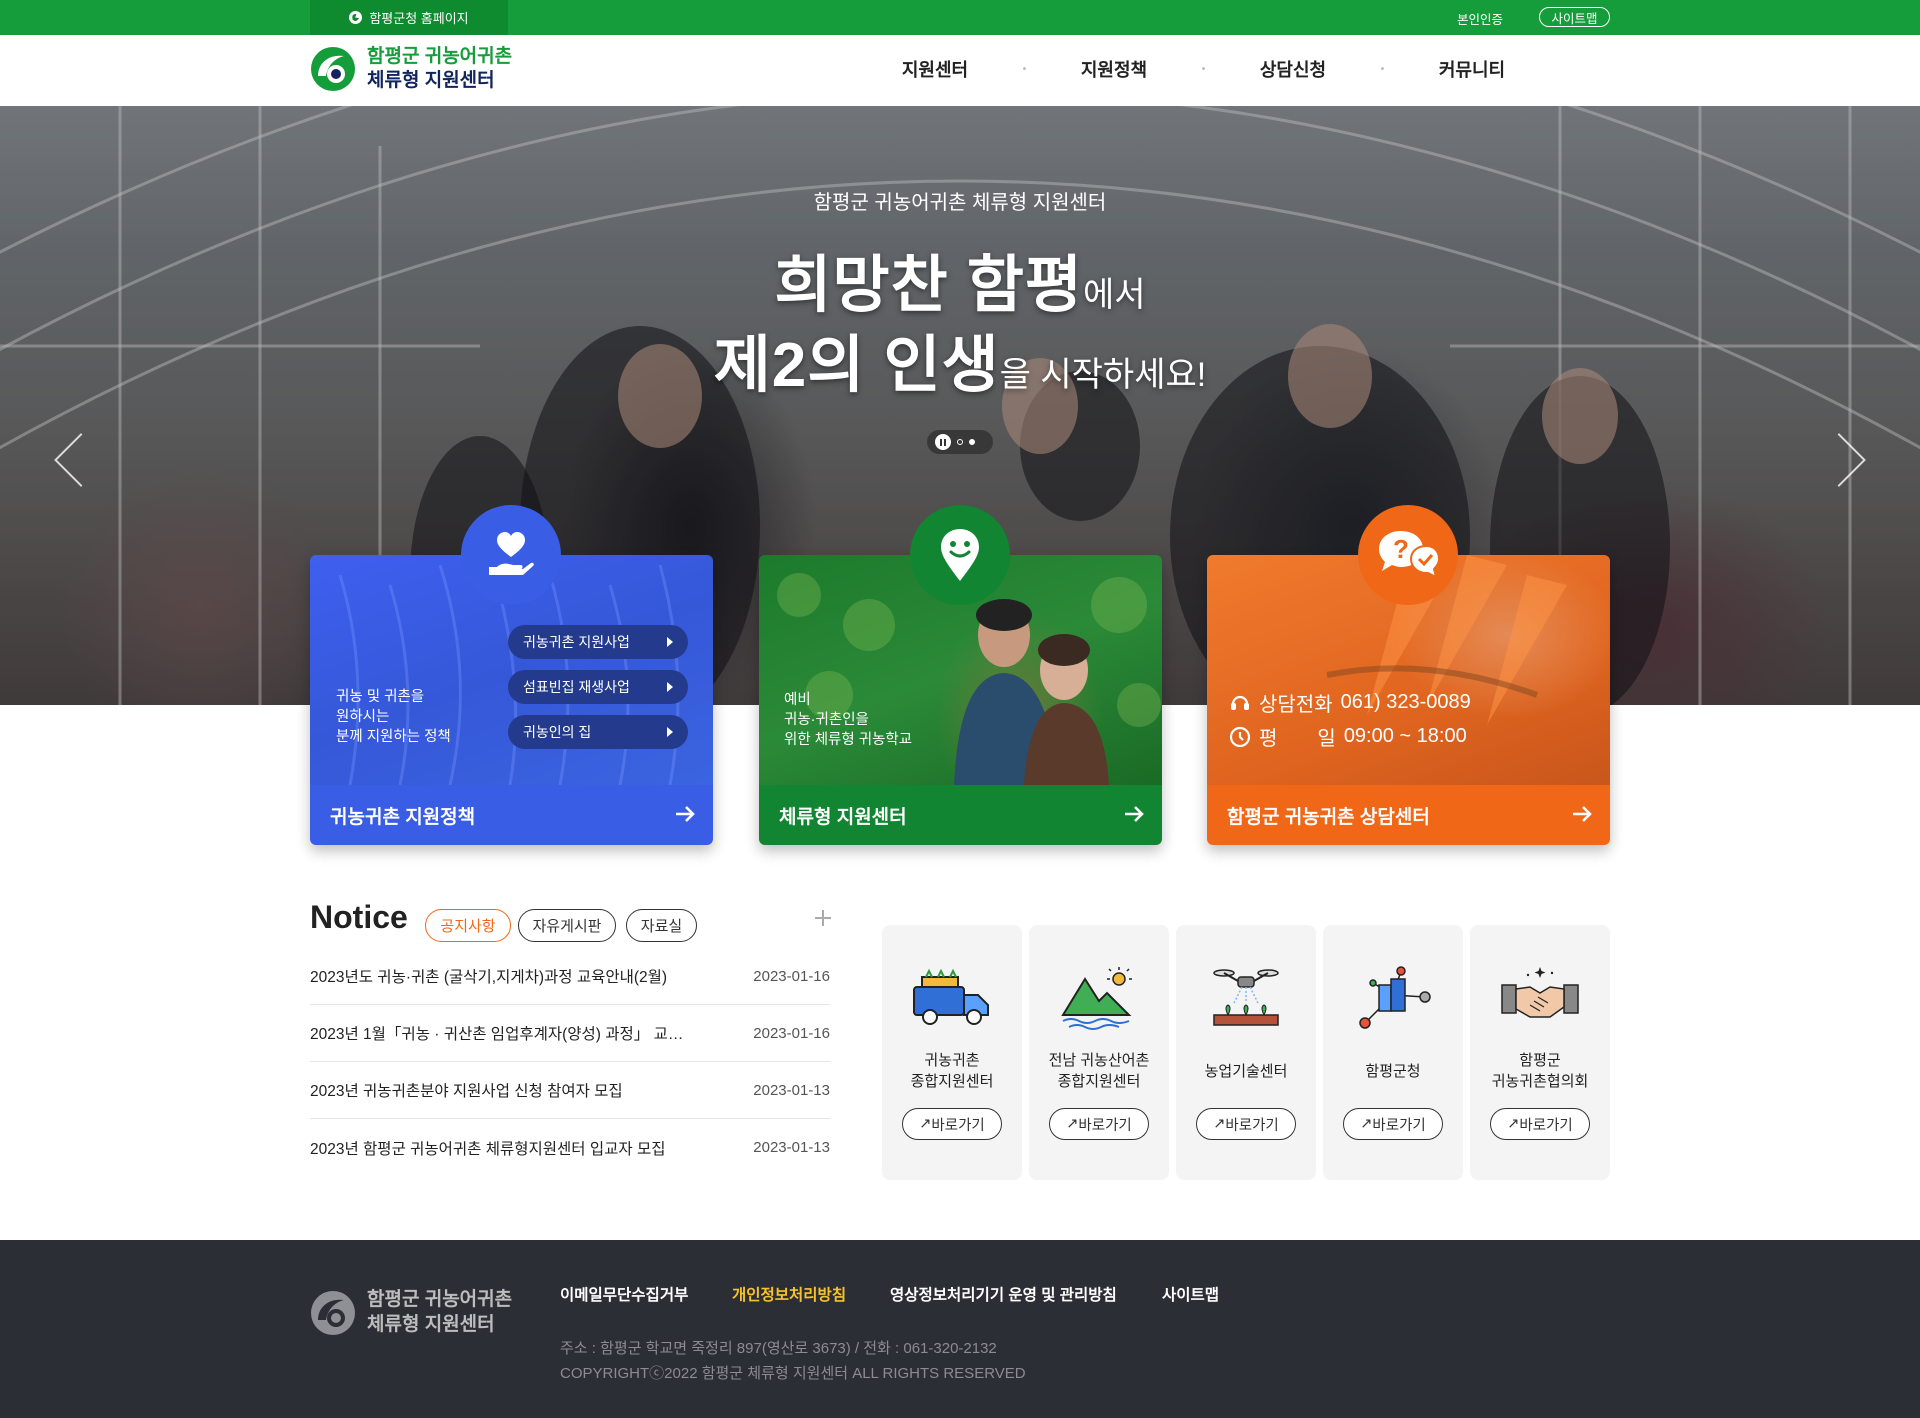 The width and height of the screenshot is (1920, 1418). What do you see at coordinates (1114, 69) in the screenshot?
I see `nav-support-policy: 지원정책` at bounding box center [1114, 69].